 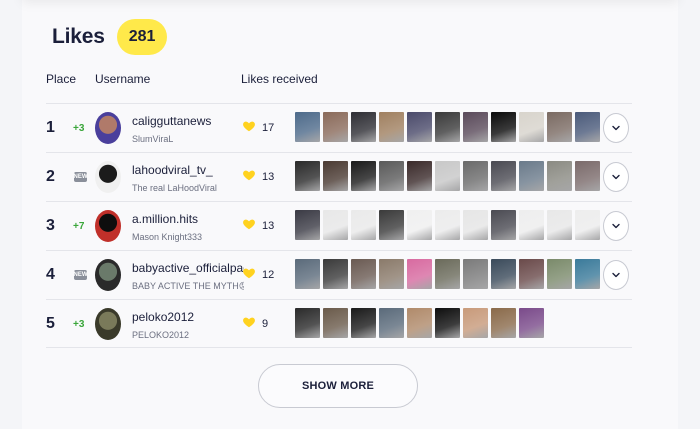 I want to click on display-name: PELOKO2012, so click(x=161, y=335).